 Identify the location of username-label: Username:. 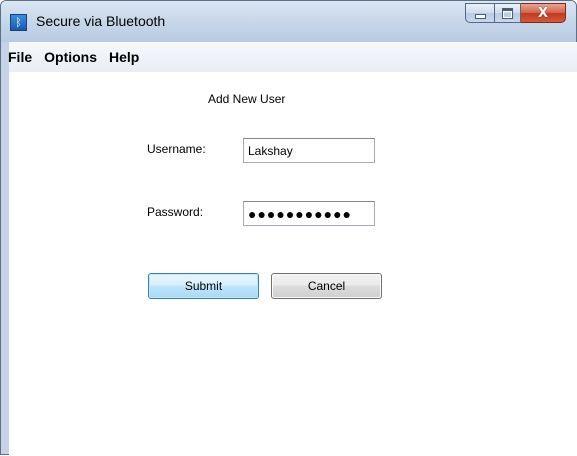
(176, 149).